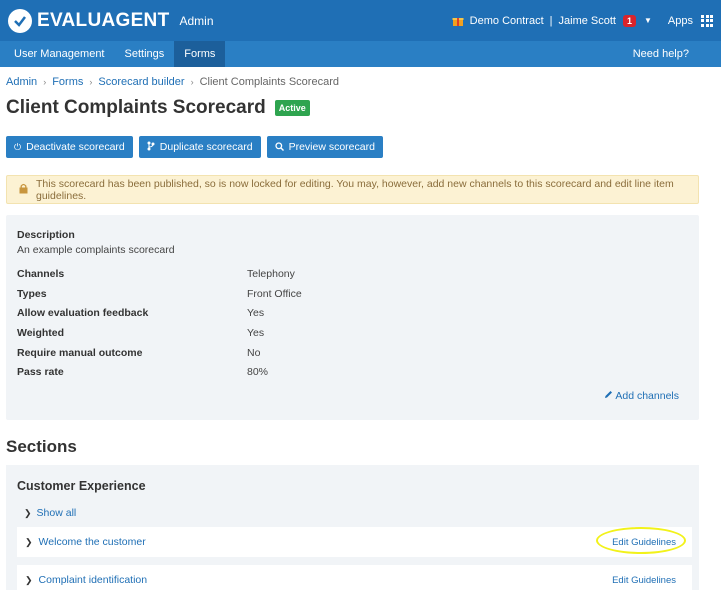 This screenshot has width=721, height=590. I want to click on detail-row: Allow evaluation feedback Yes, so click(140, 313).